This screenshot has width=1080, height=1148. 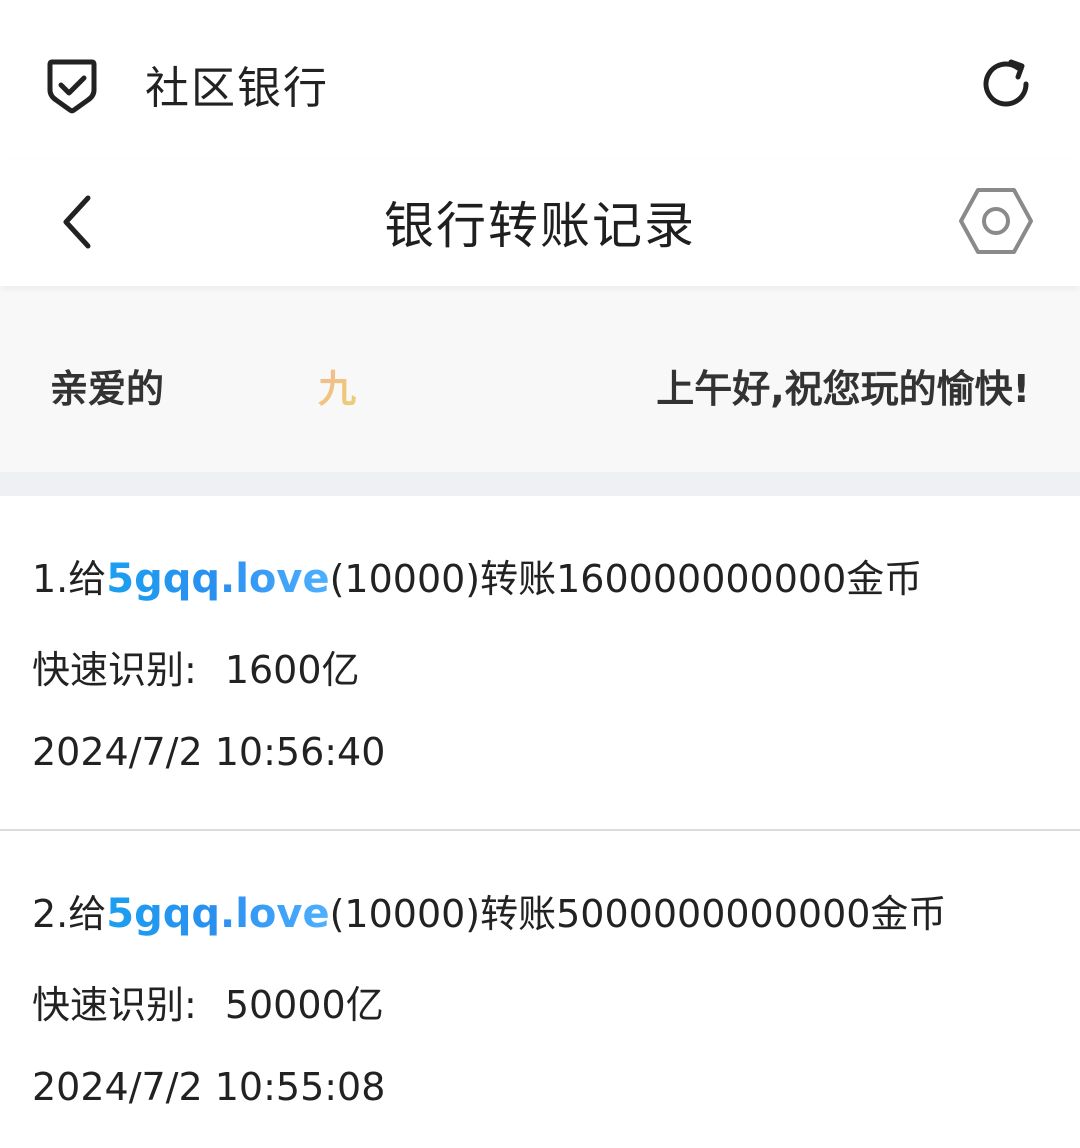 What do you see at coordinates (292, 670) in the screenshot?
I see `quick-value: 1600亿` at bounding box center [292, 670].